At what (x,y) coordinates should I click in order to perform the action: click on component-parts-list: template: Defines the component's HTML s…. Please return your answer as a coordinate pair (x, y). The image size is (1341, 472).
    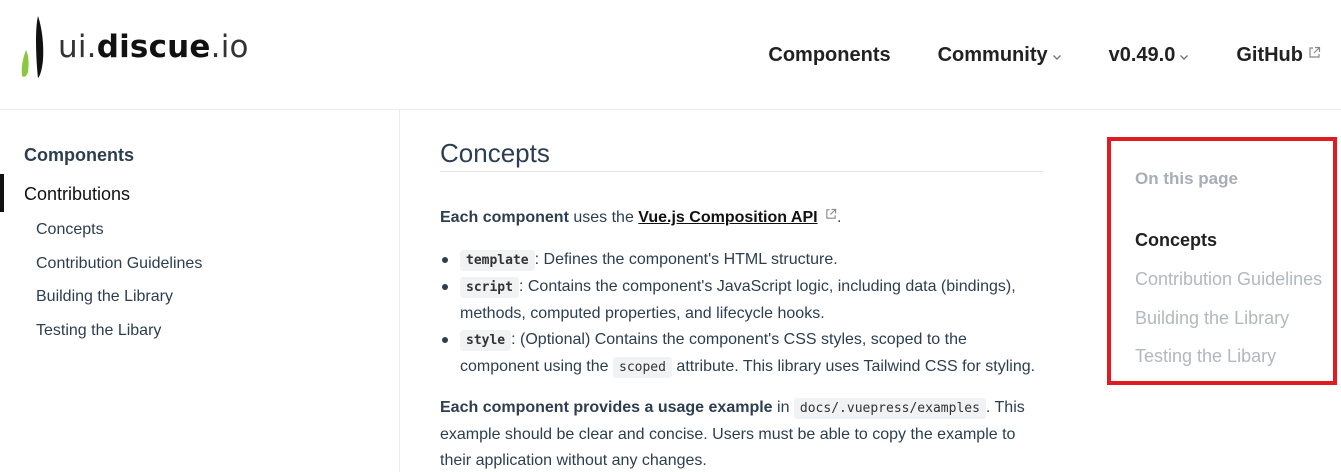
    Looking at the image, I should click on (740, 314).